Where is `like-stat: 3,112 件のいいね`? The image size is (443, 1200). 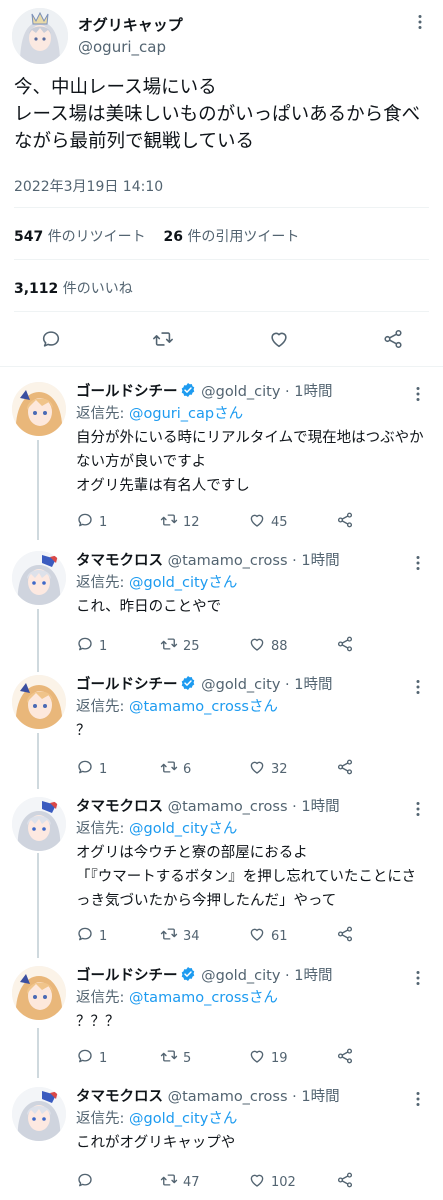 like-stat: 3,112 件のいいね is located at coordinates (73, 288).